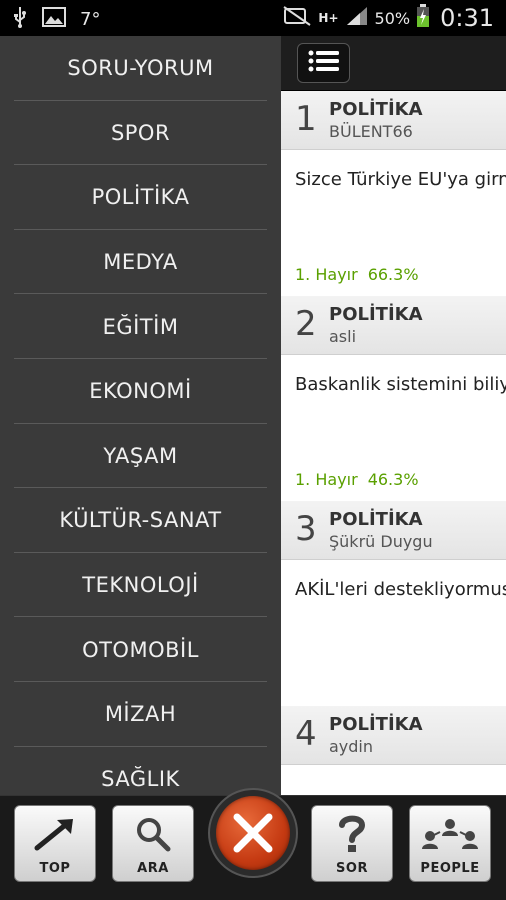 Image resolution: width=506 pixels, height=900 pixels. I want to click on close-button, so click(253, 833).